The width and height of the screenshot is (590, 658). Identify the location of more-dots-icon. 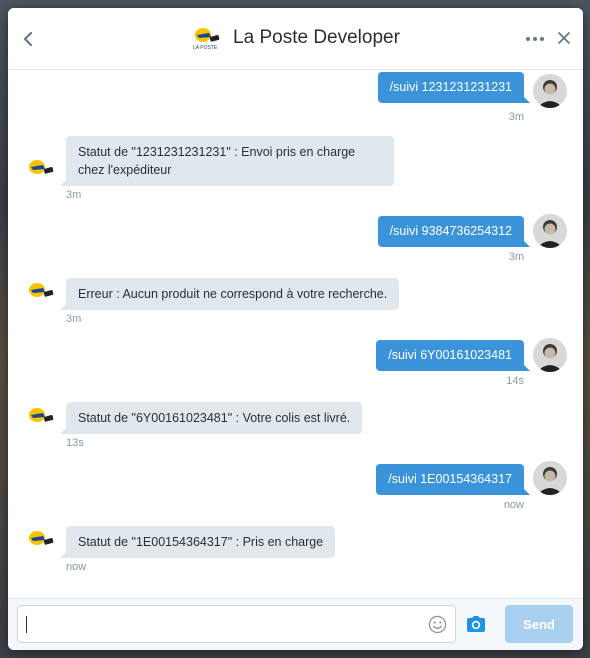
(535, 39).